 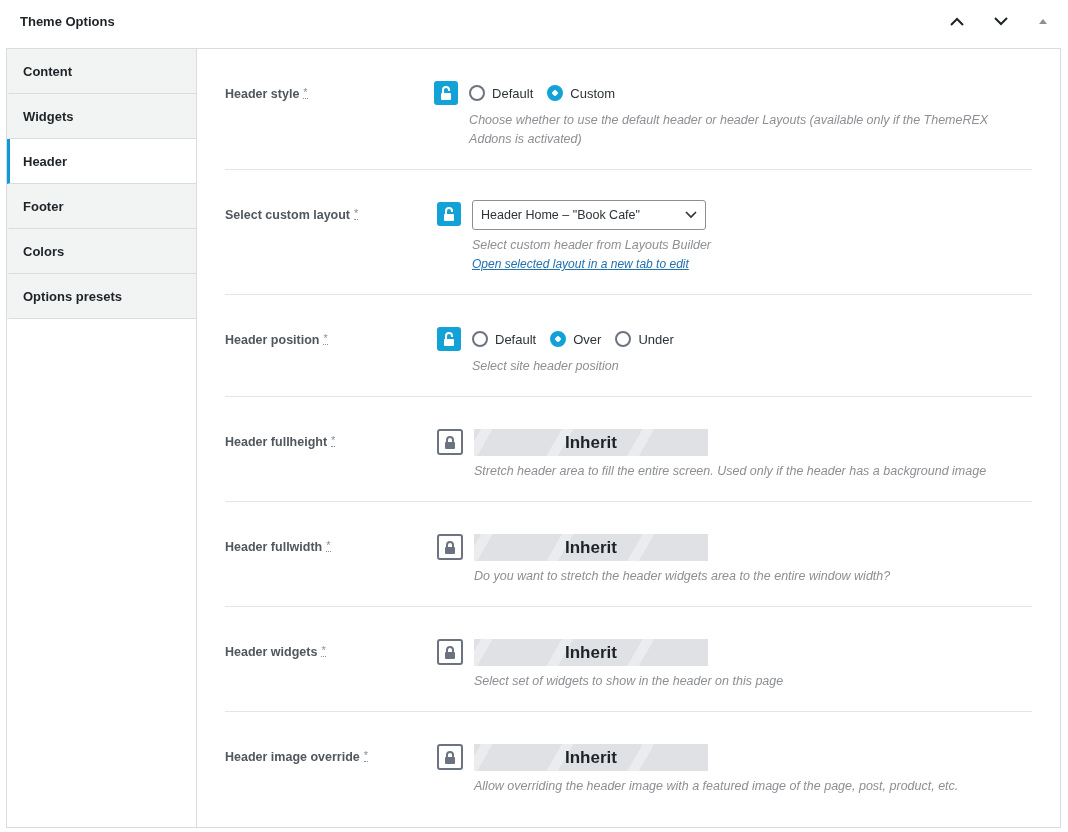 What do you see at coordinates (274, 547) in the screenshot?
I see `option-label: Header fullwidth` at bounding box center [274, 547].